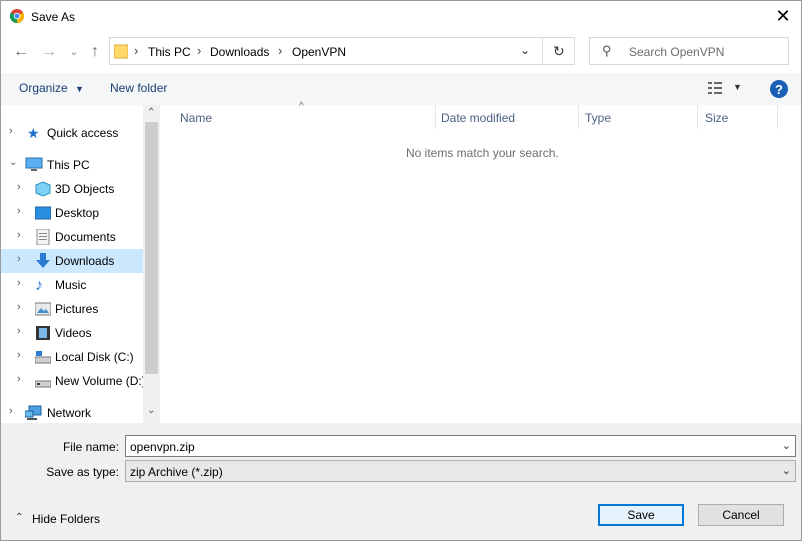  Describe the element at coordinates (138, 88) in the screenshot. I see `new-folder-button: New folder` at that location.